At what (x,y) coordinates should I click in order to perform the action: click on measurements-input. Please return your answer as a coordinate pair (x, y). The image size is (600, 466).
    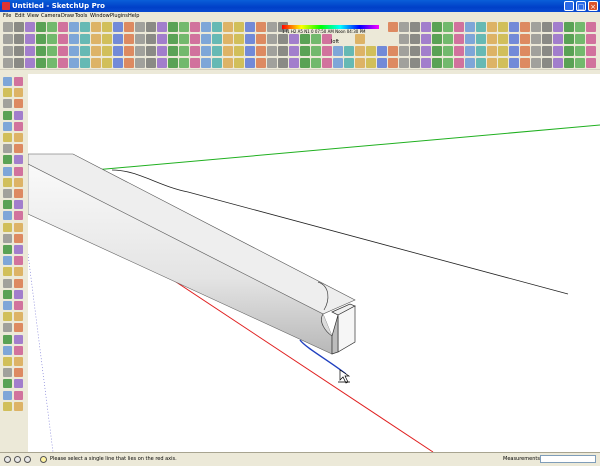
    Looking at the image, I should click on (568, 459).